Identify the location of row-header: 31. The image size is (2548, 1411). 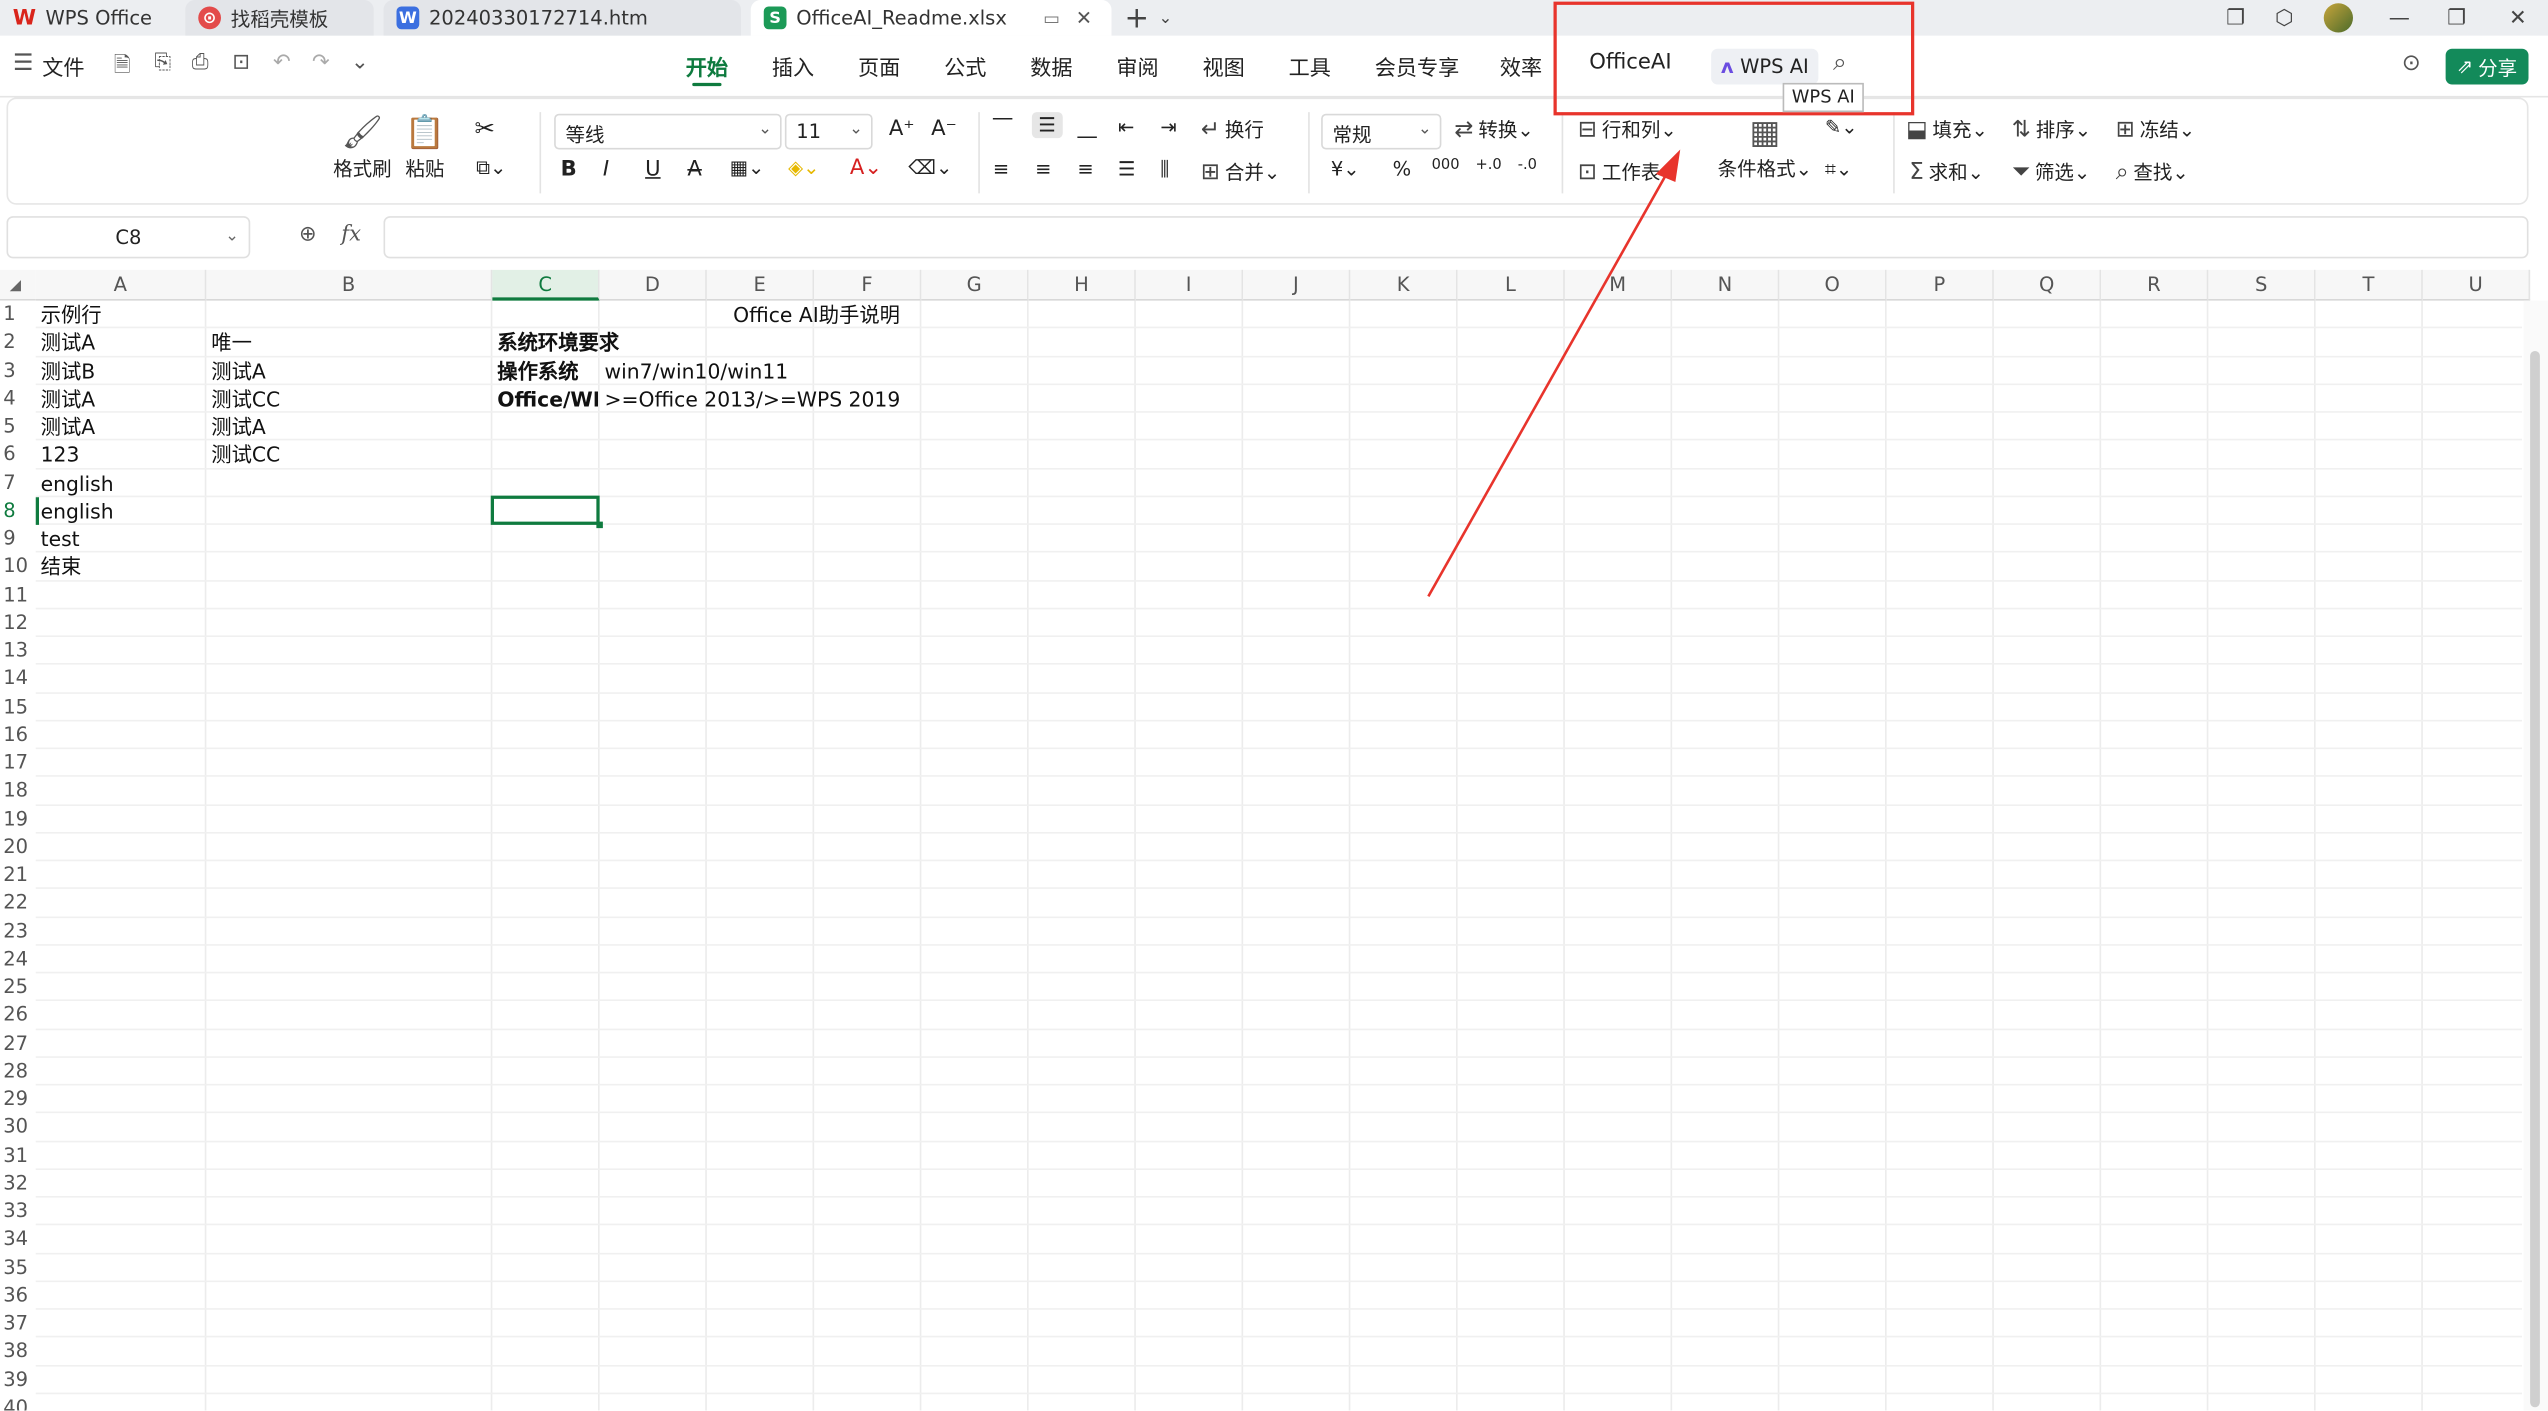
(18, 1155).